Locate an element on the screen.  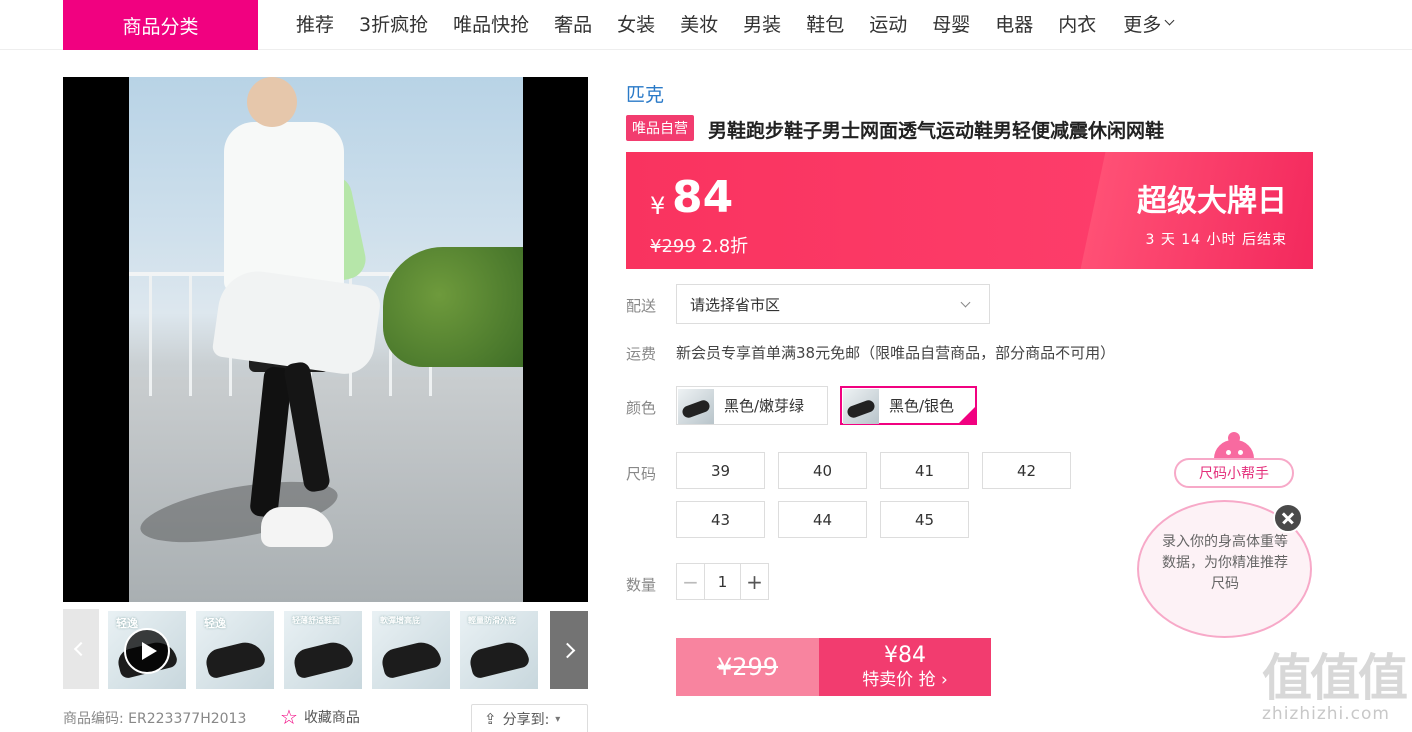
size-option-42: 42 is located at coordinates (1026, 470).